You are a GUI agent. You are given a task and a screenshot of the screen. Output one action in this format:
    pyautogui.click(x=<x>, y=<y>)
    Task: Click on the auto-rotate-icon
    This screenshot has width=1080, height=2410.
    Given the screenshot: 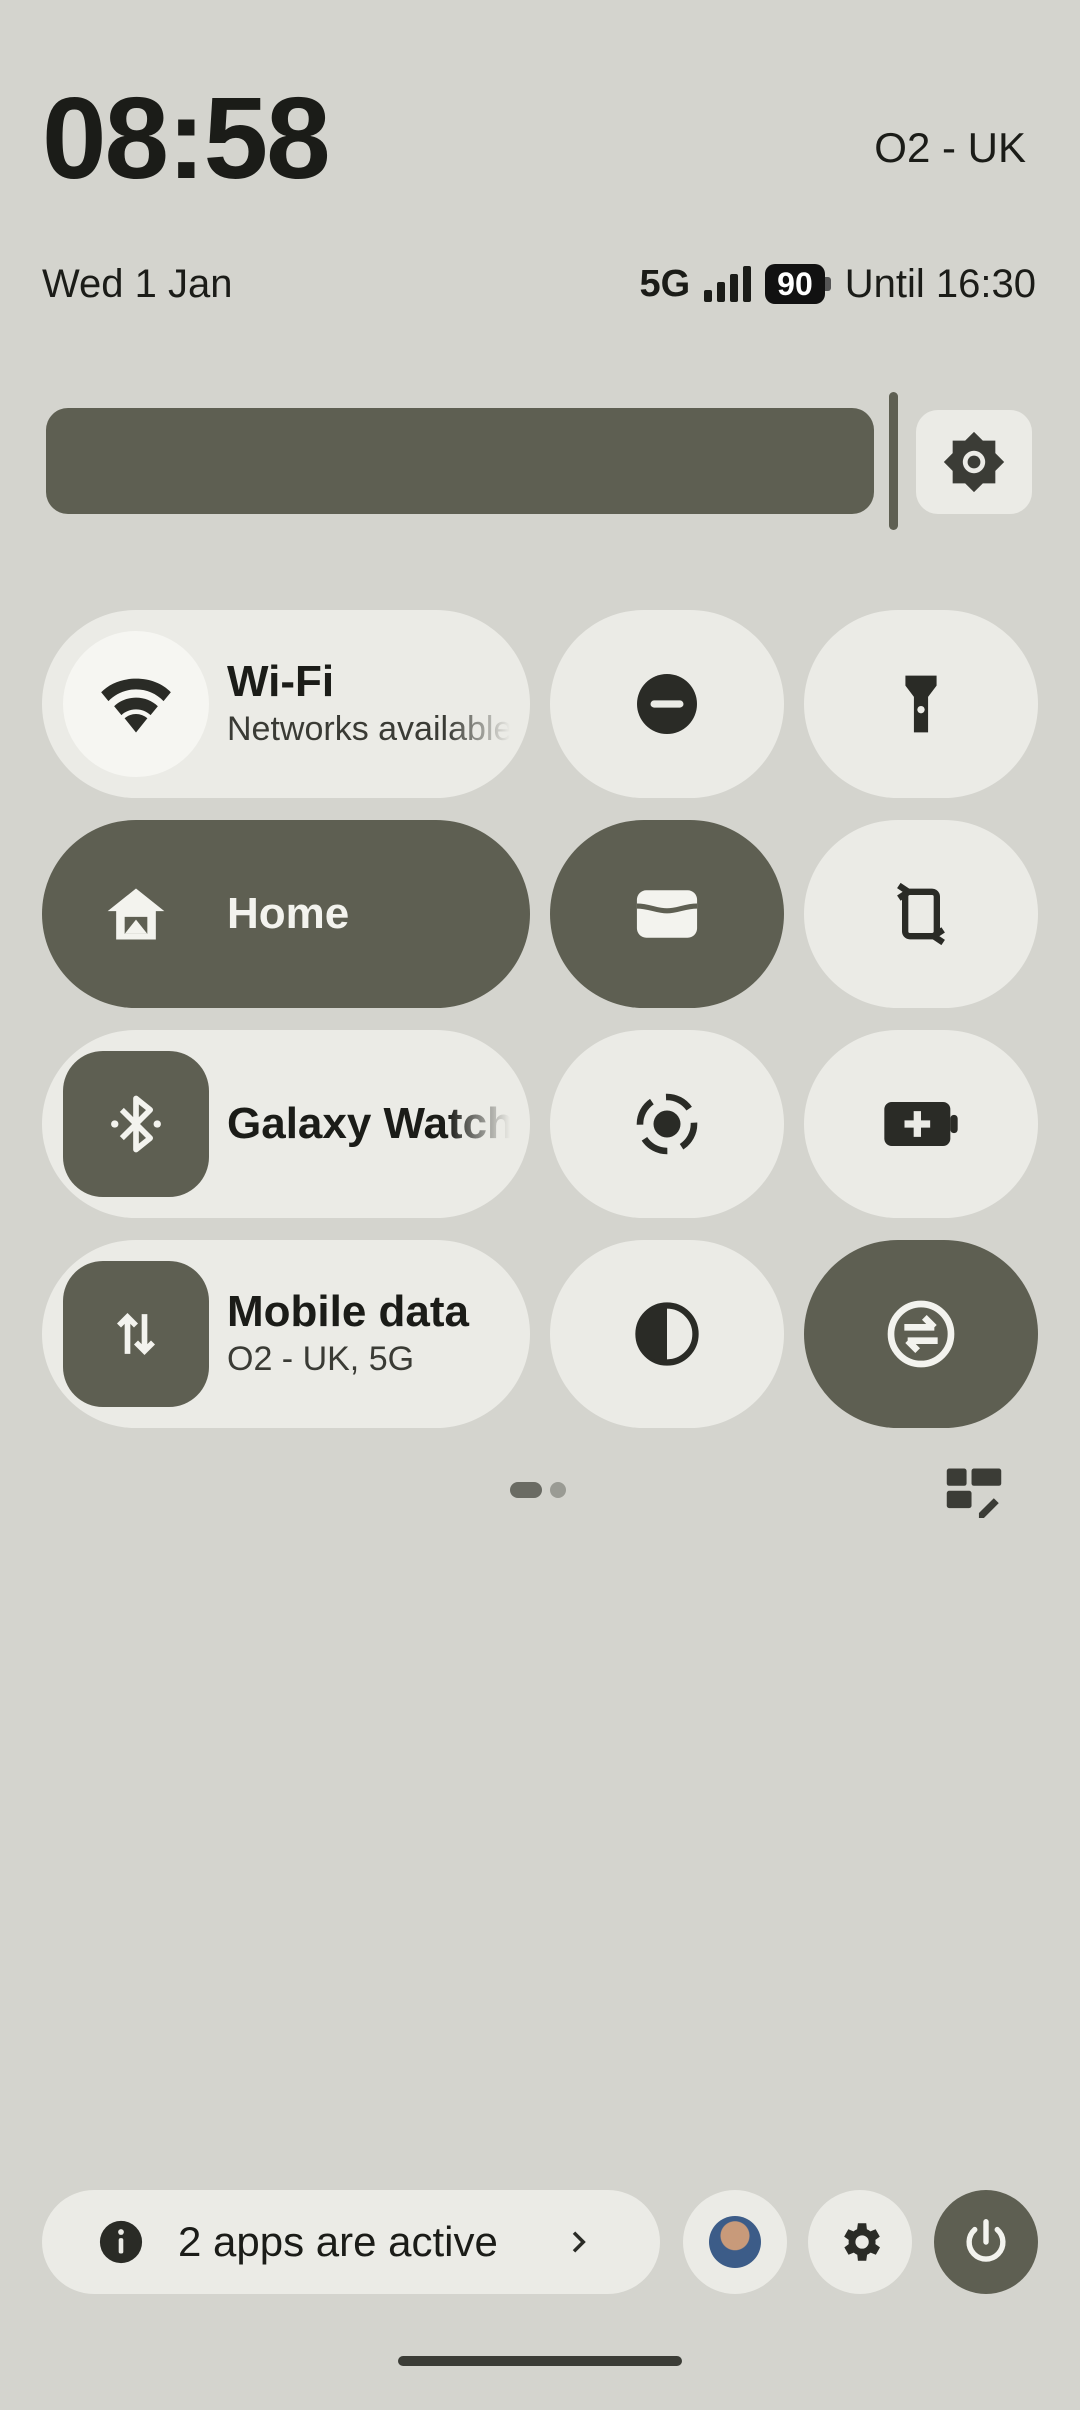 What is the action you would take?
    pyautogui.click(x=921, y=914)
    